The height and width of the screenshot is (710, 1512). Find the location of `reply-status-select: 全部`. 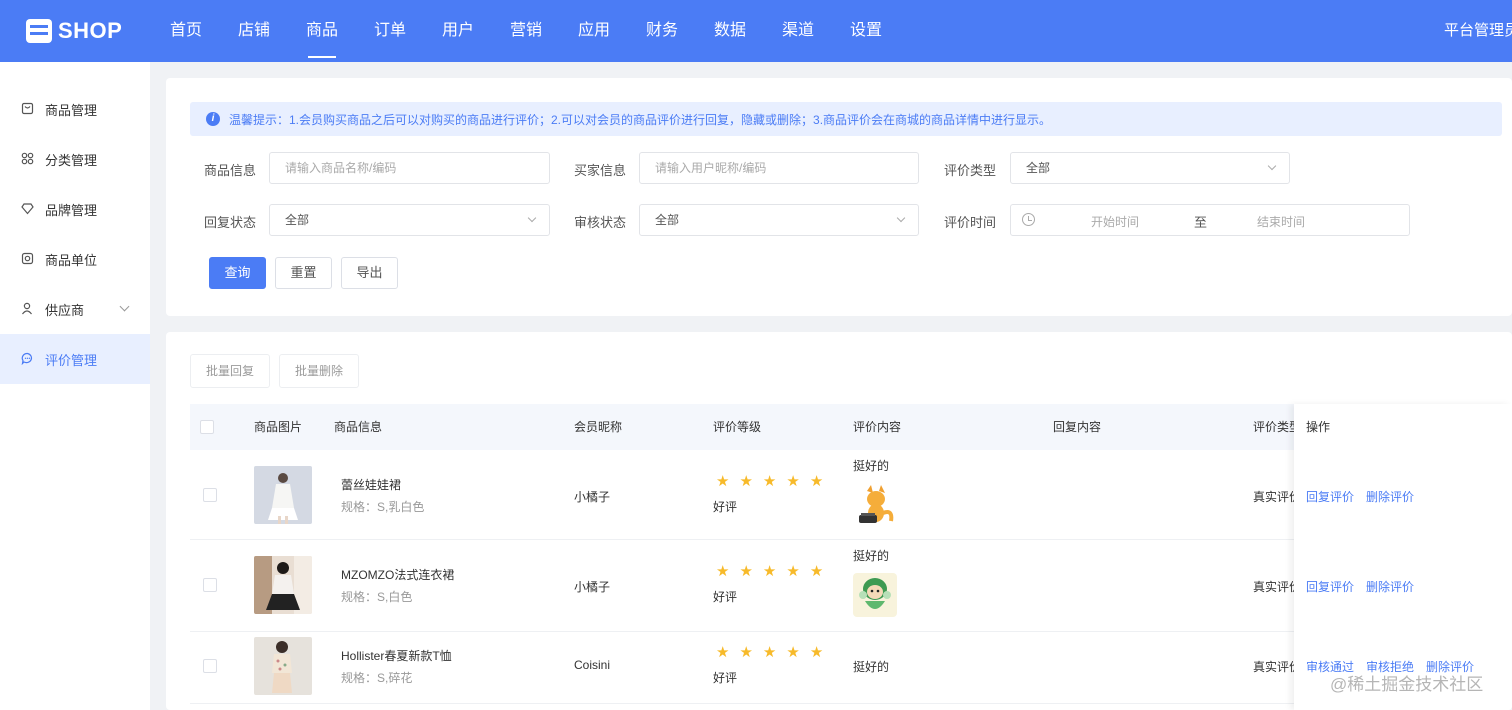

reply-status-select: 全部 is located at coordinates (409, 220).